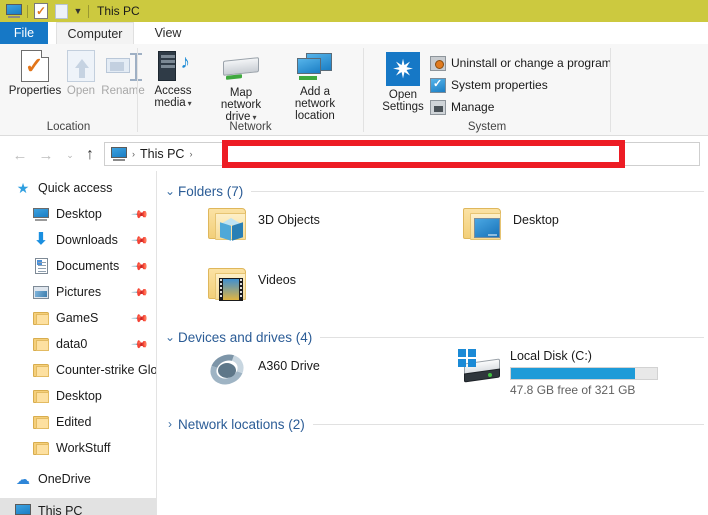  Describe the element at coordinates (462, 107) in the screenshot. I see `manage-command: Manage` at that location.